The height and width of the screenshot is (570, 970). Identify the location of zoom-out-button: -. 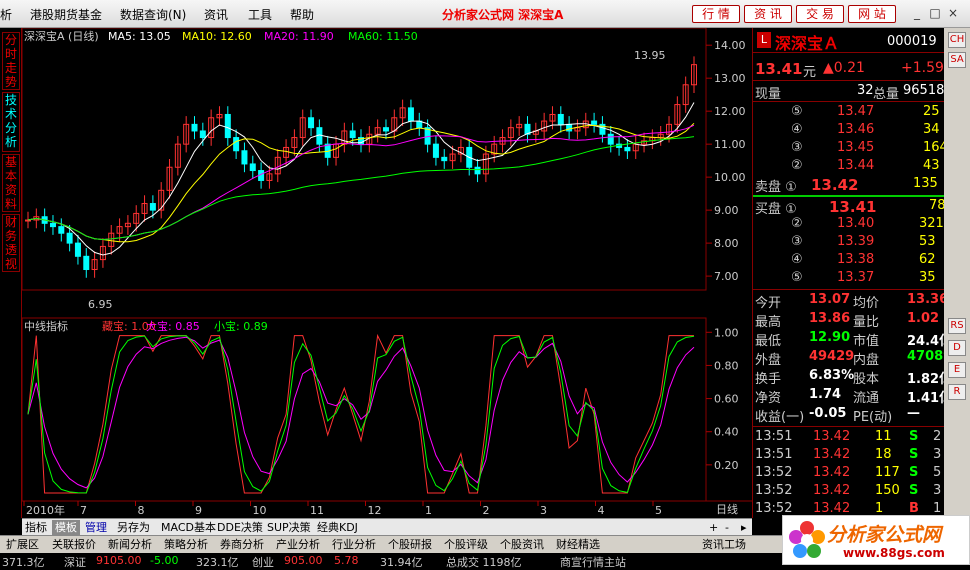
(727, 527).